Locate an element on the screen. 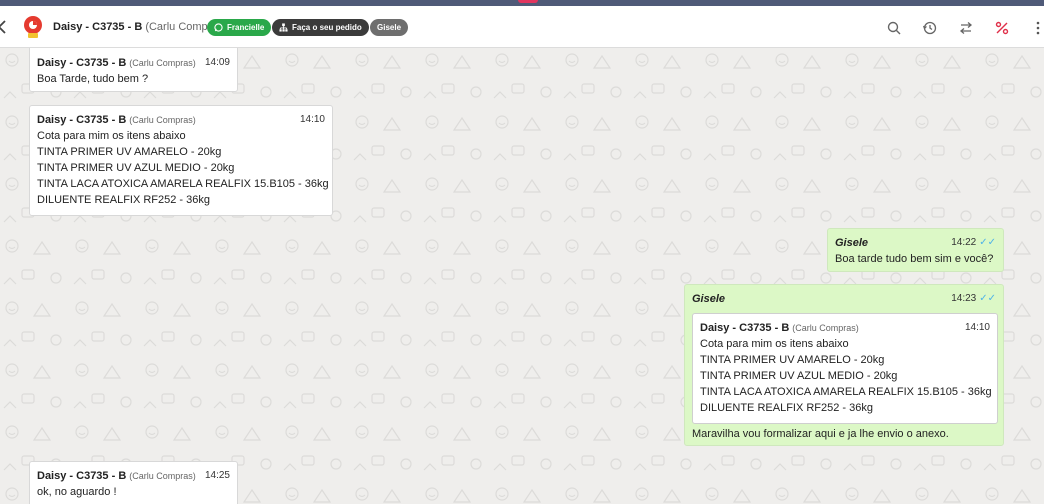 This screenshot has height=504, width=1044. quoted-time: 14:10 is located at coordinates (977, 327).